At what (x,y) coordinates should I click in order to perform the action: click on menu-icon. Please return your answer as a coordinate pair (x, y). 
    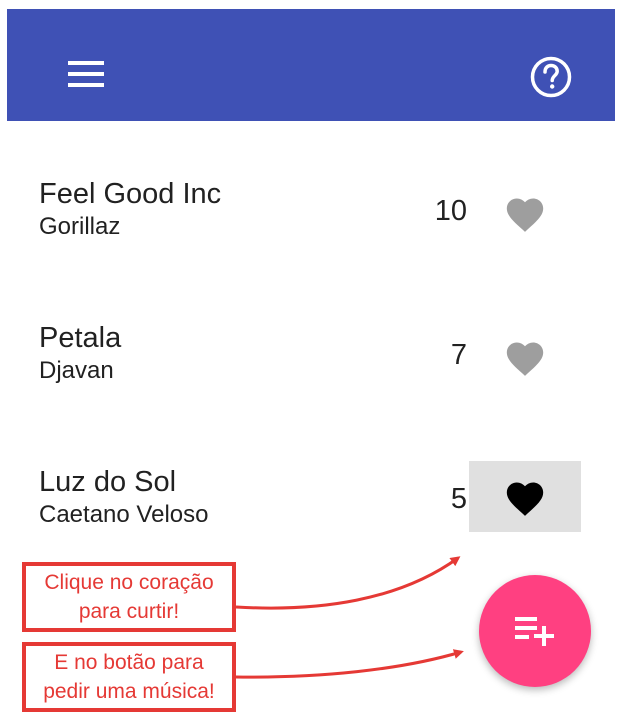
    Looking at the image, I should click on (86, 74).